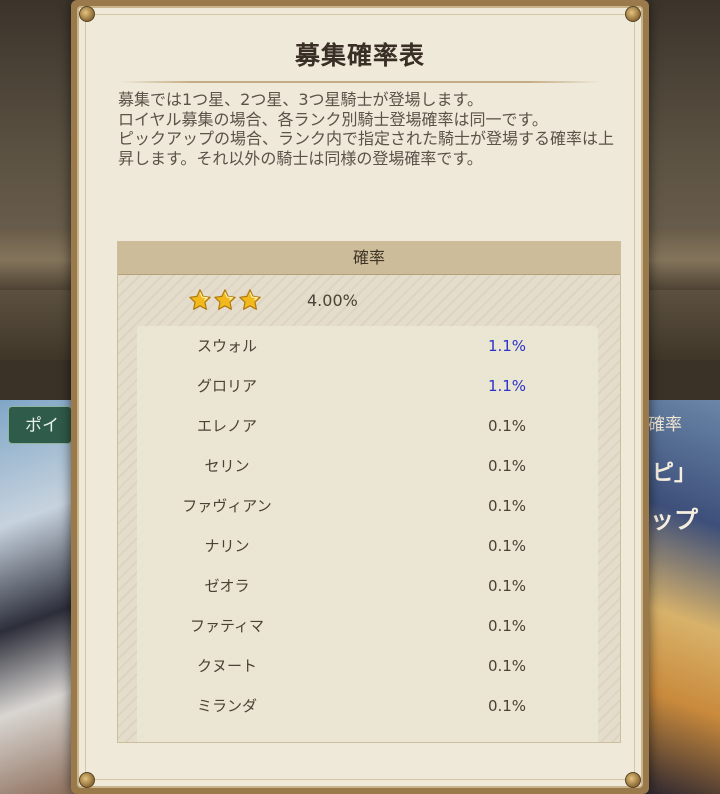 Image resolution: width=720 pixels, height=794 pixels. What do you see at coordinates (227, 586) in the screenshot?
I see `knight-name: ゼオラ` at bounding box center [227, 586].